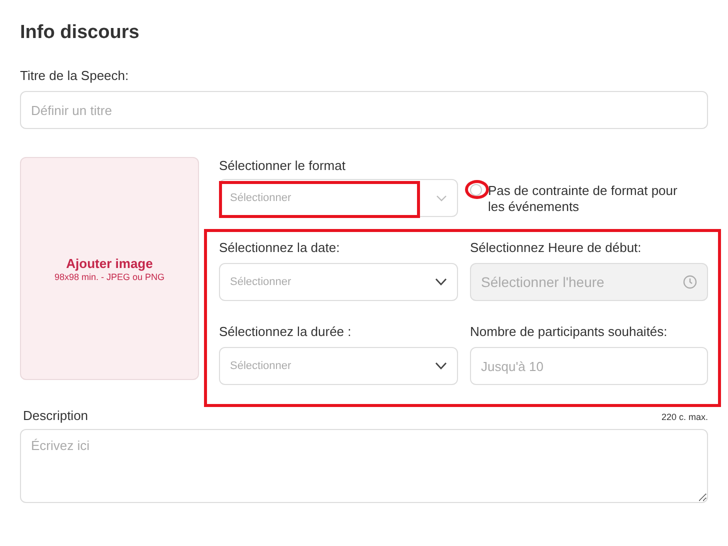  I want to click on field-label: Sélectionnez la durée :, so click(285, 331).